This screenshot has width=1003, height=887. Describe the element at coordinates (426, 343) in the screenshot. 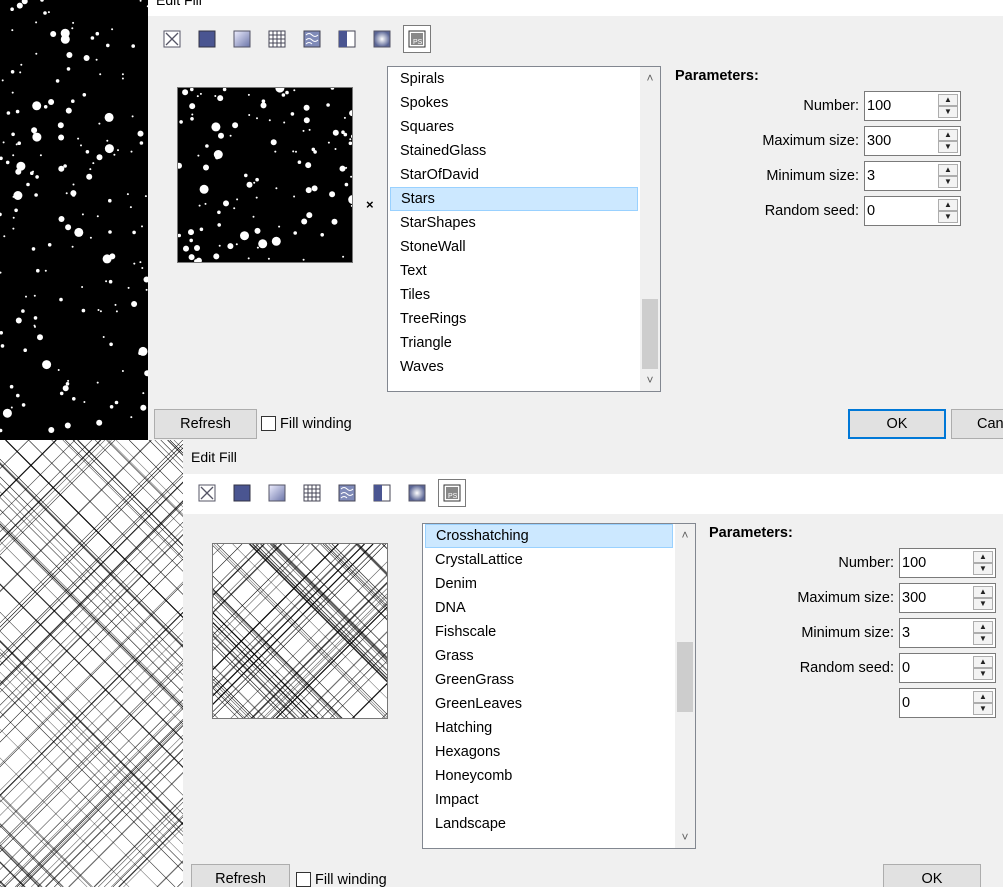

I see `list-item: Triangle` at that location.